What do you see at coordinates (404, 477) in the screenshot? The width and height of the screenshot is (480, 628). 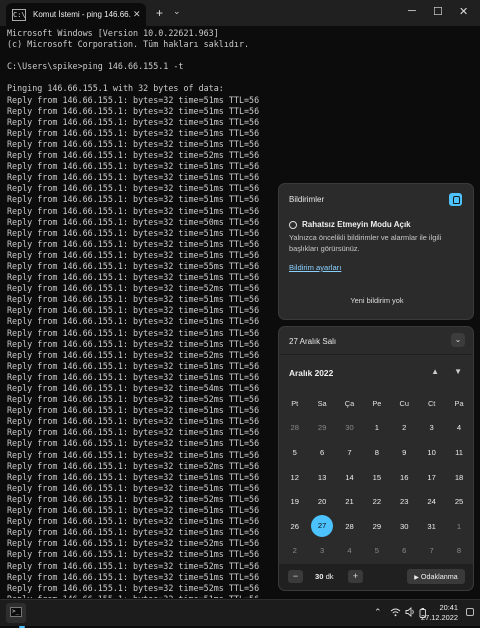 I see `calendar-day: 16` at bounding box center [404, 477].